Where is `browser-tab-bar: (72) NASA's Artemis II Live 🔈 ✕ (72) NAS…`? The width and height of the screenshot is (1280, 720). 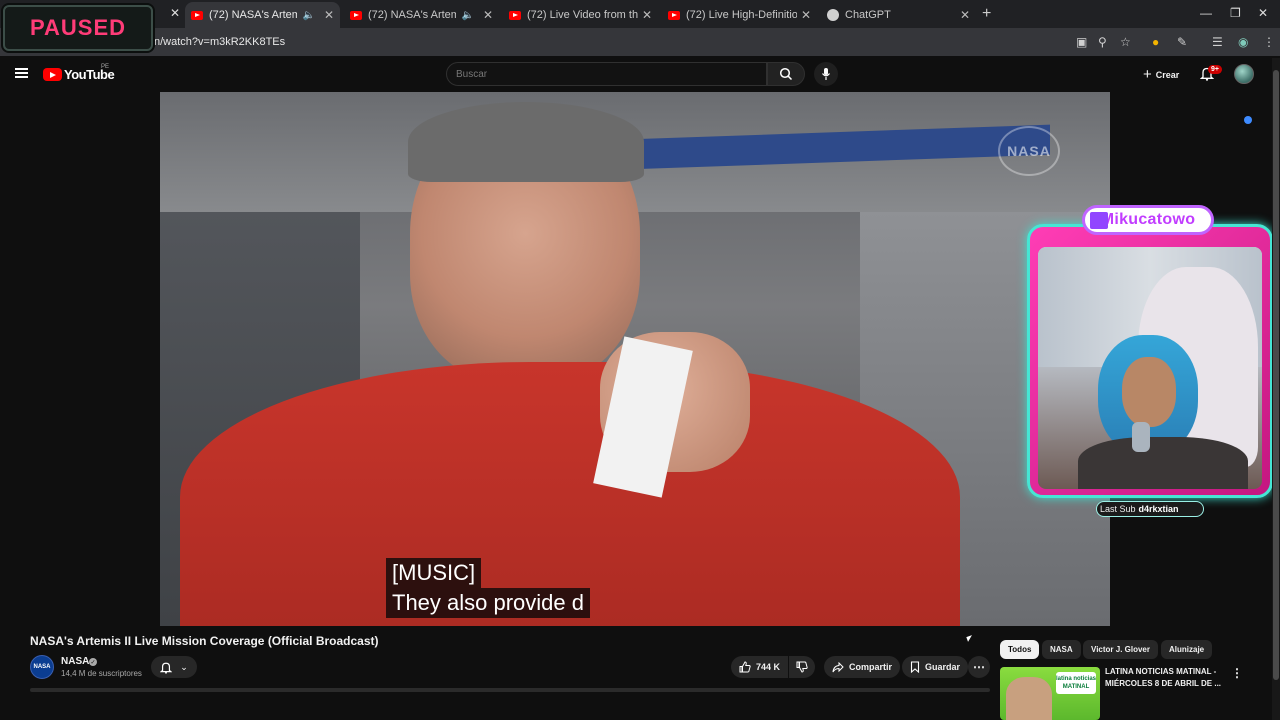
browser-tab-bar: (72) NASA's Artemis II Live 🔈 ✕ (72) NAS… is located at coordinates (640, 14).